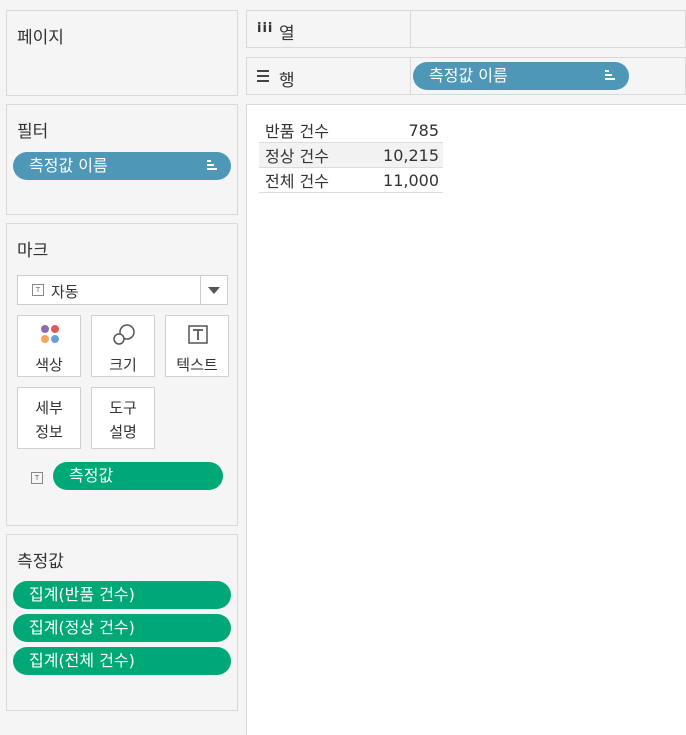 Image resolution: width=686 pixels, height=735 pixels. I want to click on tooltip-label: 도구 설명, so click(123, 420).